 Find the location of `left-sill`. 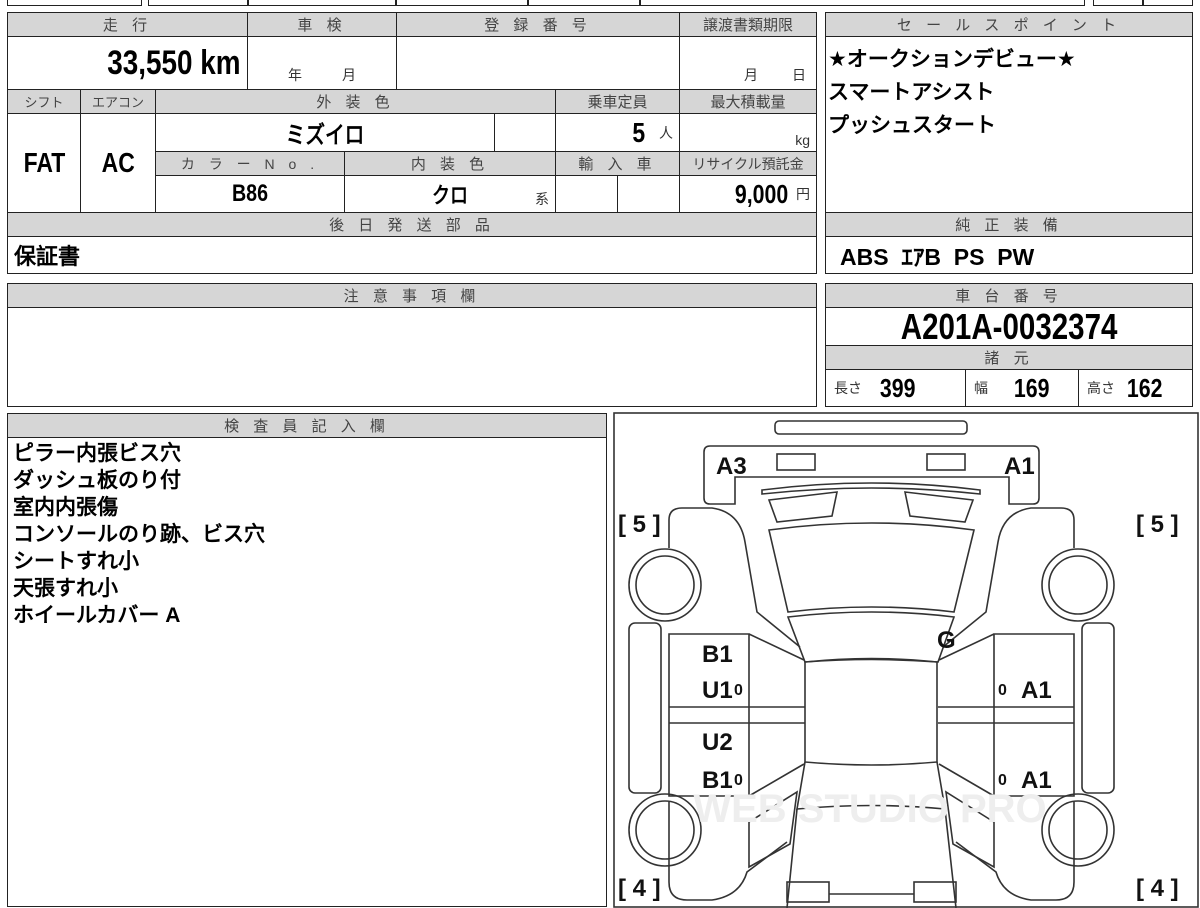

left-sill is located at coordinates (645, 708).